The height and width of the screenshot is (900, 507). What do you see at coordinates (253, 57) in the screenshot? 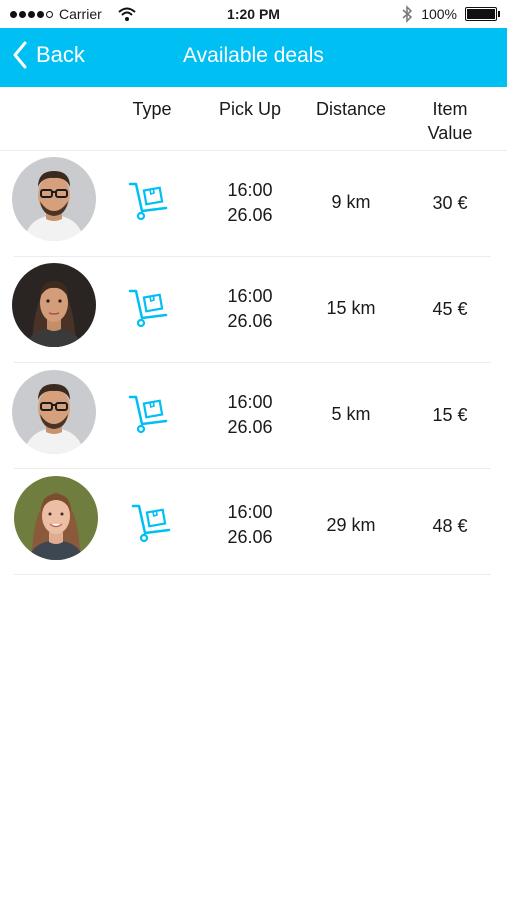
I see `nav-bar: Back Available deals` at bounding box center [253, 57].